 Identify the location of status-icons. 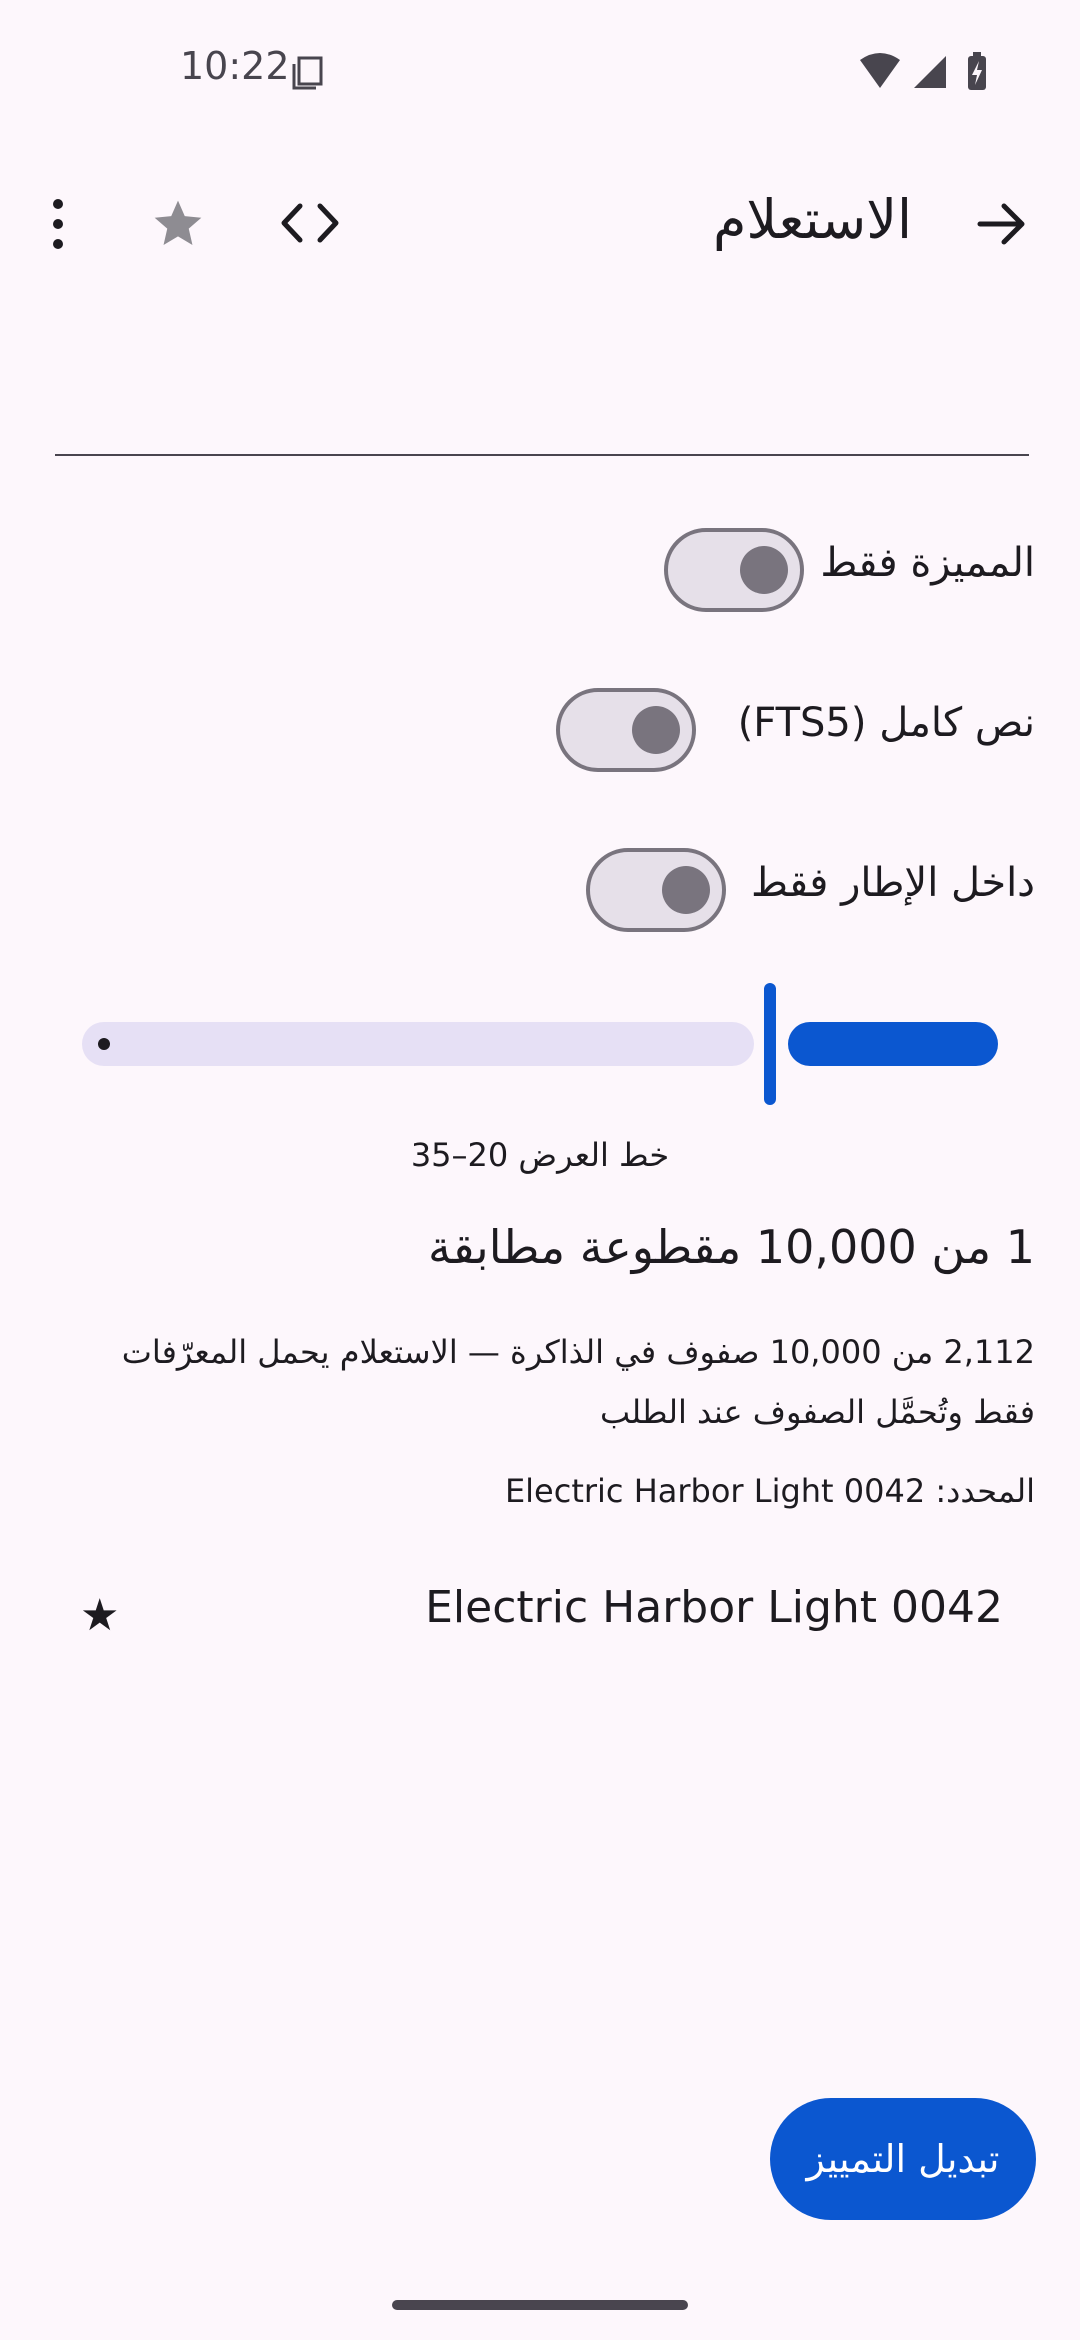
(933, 70).